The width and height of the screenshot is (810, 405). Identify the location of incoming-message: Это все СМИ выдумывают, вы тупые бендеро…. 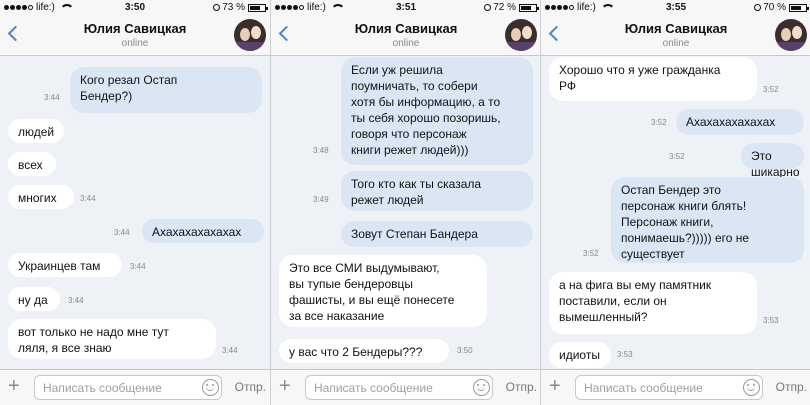
(383, 291).